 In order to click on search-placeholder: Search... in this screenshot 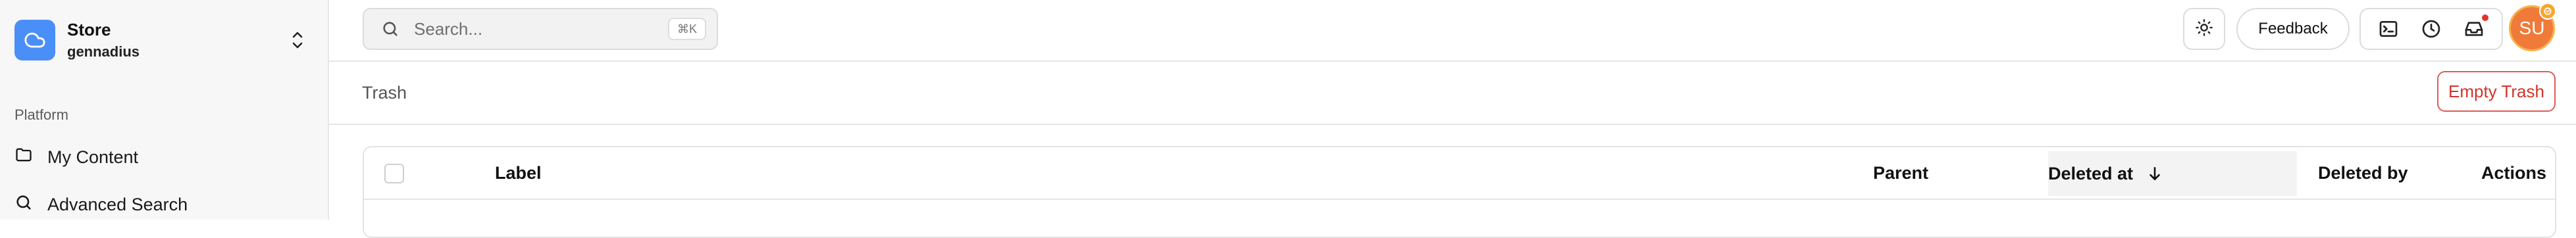, I will do `click(448, 28)`.